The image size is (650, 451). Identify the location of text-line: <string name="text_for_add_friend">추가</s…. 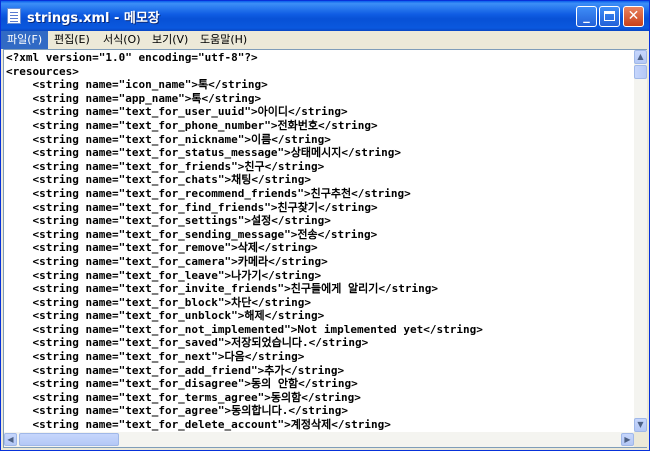
(175, 370).